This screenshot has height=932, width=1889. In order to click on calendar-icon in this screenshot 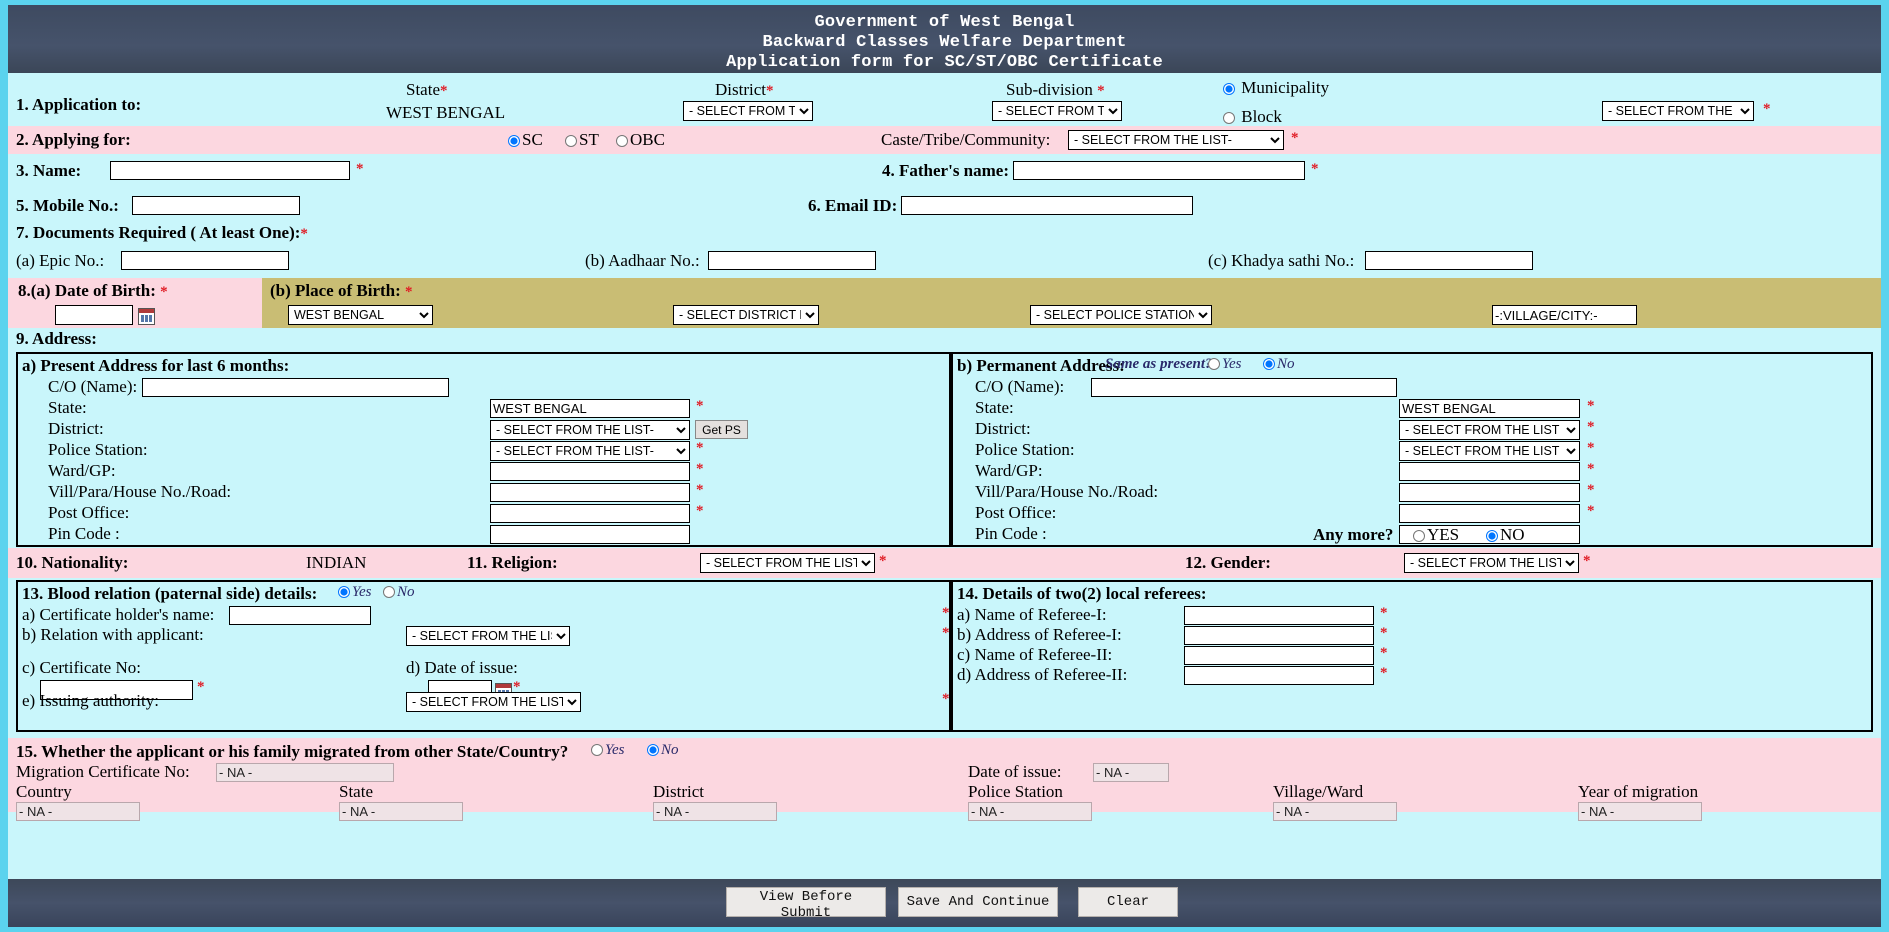, I will do `click(146, 316)`.